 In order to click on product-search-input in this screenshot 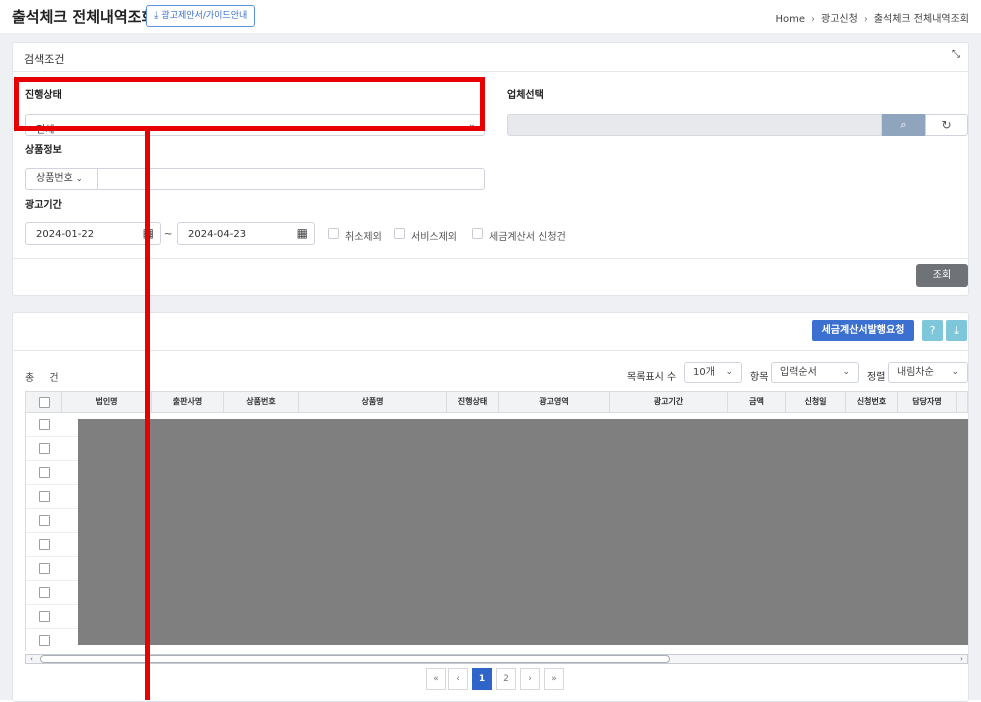, I will do `click(291, 179)`.